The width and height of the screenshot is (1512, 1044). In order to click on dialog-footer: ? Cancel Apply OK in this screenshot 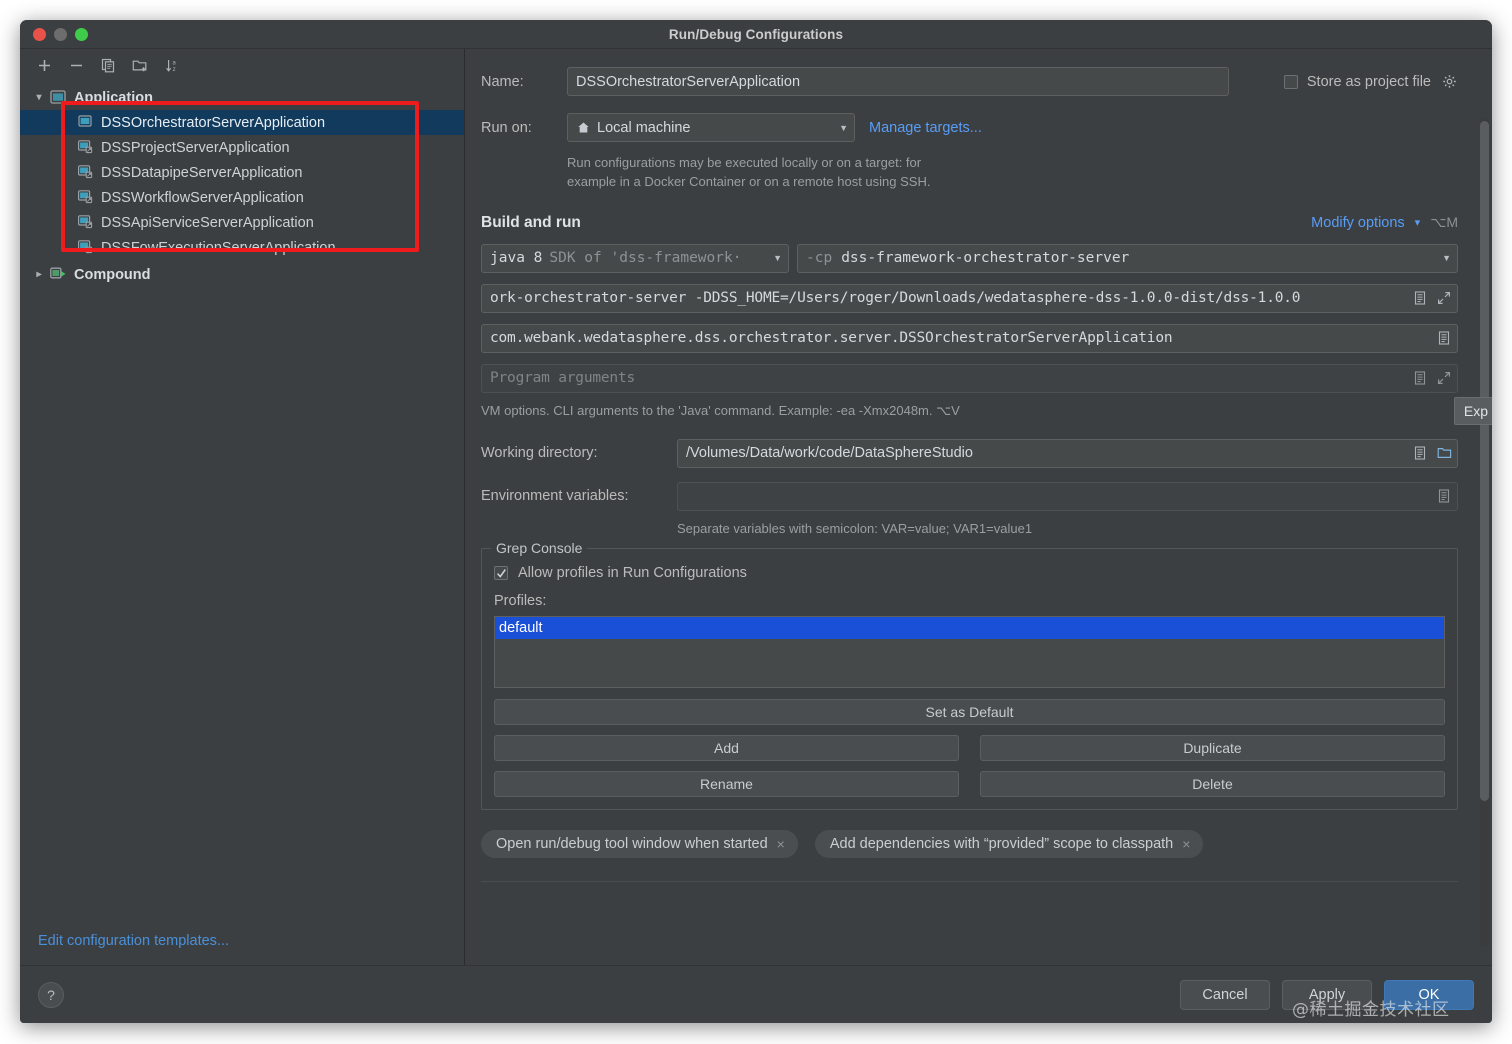, I will do `click(756, 994)`.